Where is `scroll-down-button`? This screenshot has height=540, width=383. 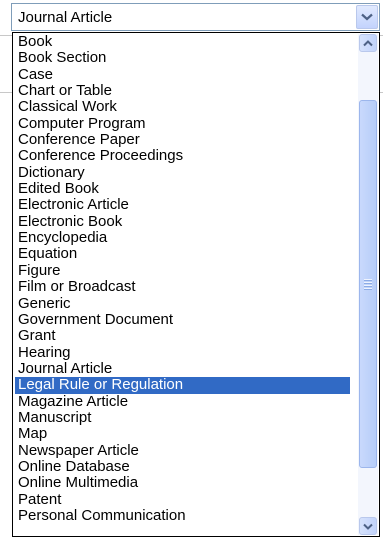 scroll-down-button is located at coordinates (368, 526).